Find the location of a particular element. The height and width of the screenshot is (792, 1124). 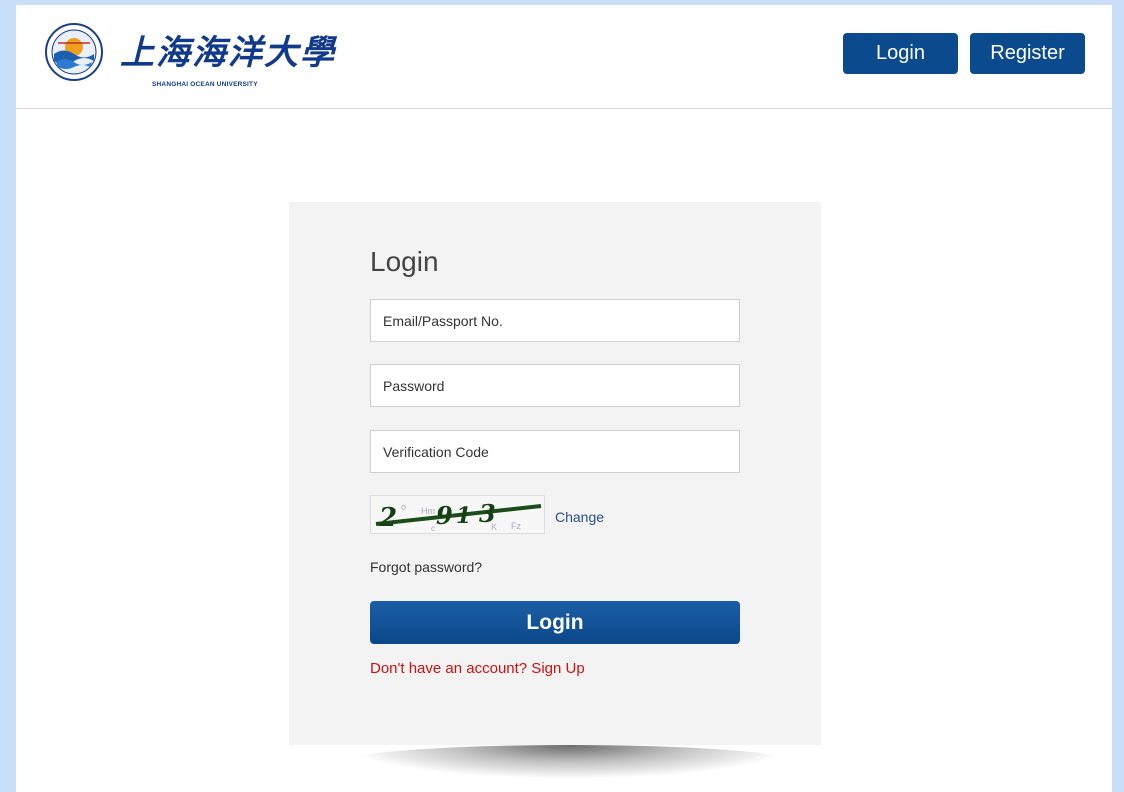

svg-text: Hm is located at coordinates (428, 511).